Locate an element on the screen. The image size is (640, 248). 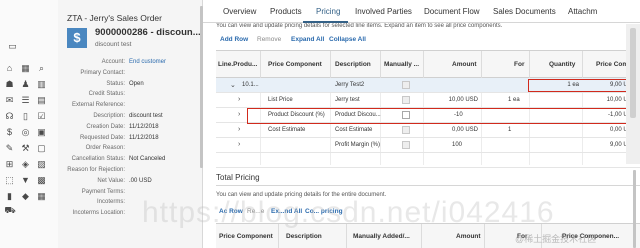
attribute-label: Creation Date: is located at coordinates (105, 126).